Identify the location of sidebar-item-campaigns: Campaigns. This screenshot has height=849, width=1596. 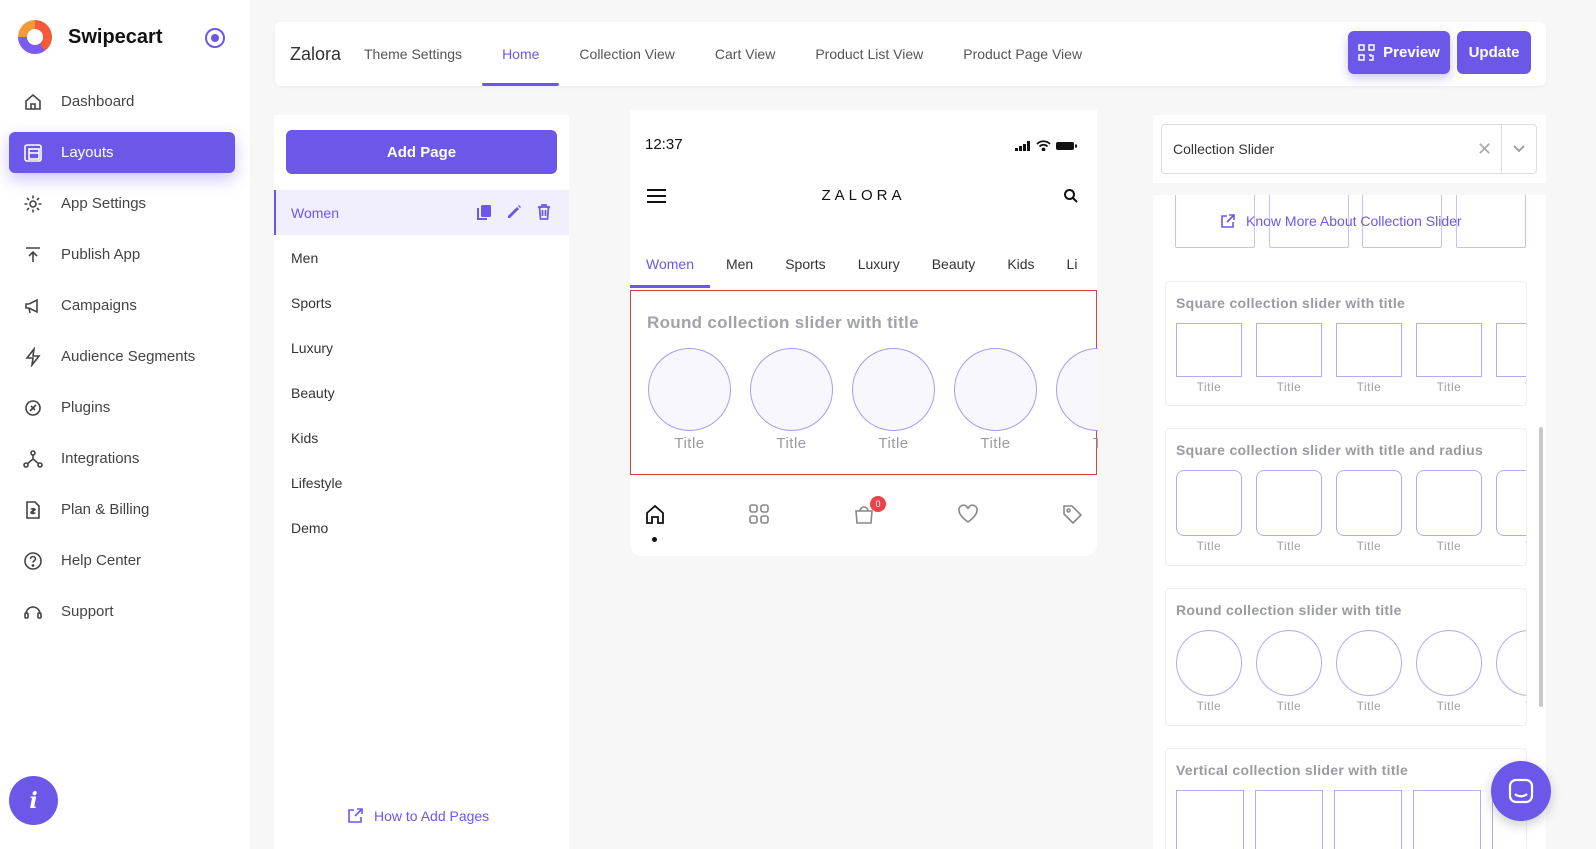
(122, 305).